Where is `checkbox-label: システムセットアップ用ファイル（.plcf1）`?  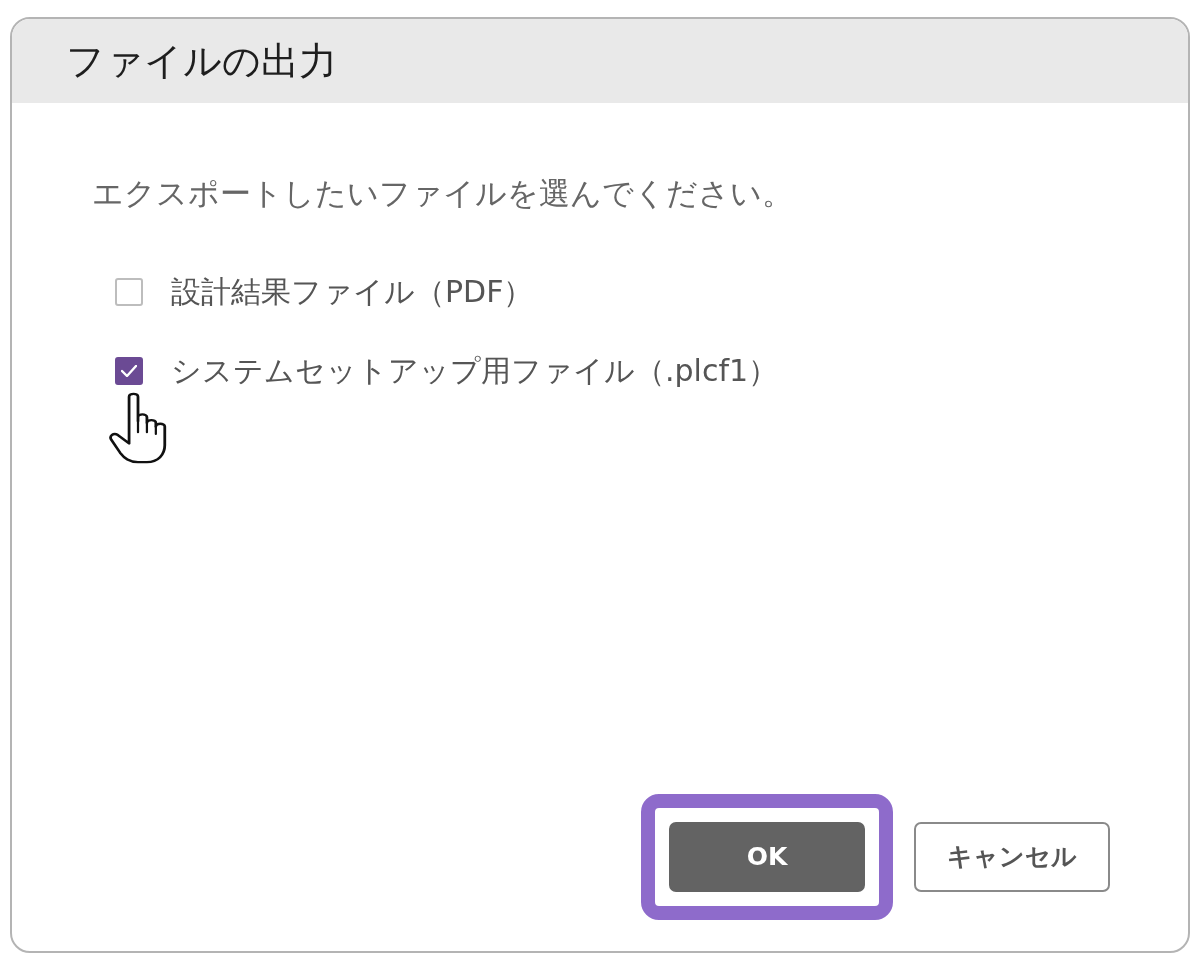
checkbox-label: システムセットアップ用ファイル（.plcf1） is located at coordinates (475, 371).